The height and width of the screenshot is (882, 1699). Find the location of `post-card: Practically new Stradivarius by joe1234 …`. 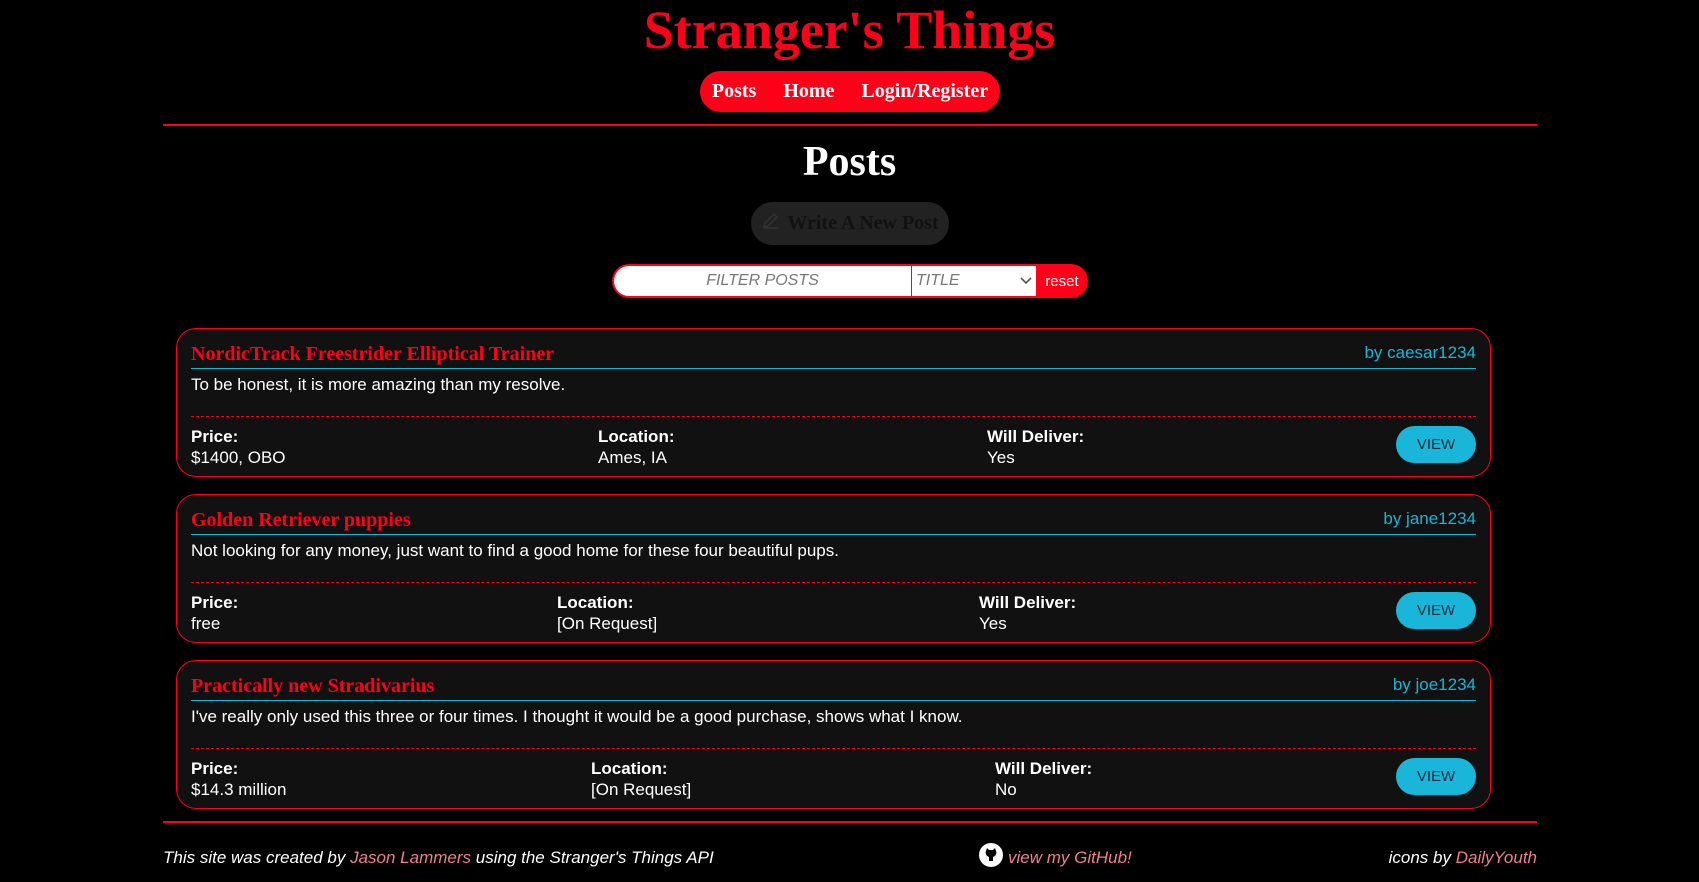

post-card: Practically new Stradivarius by joe1234 … is located at coordinates (833, 734).